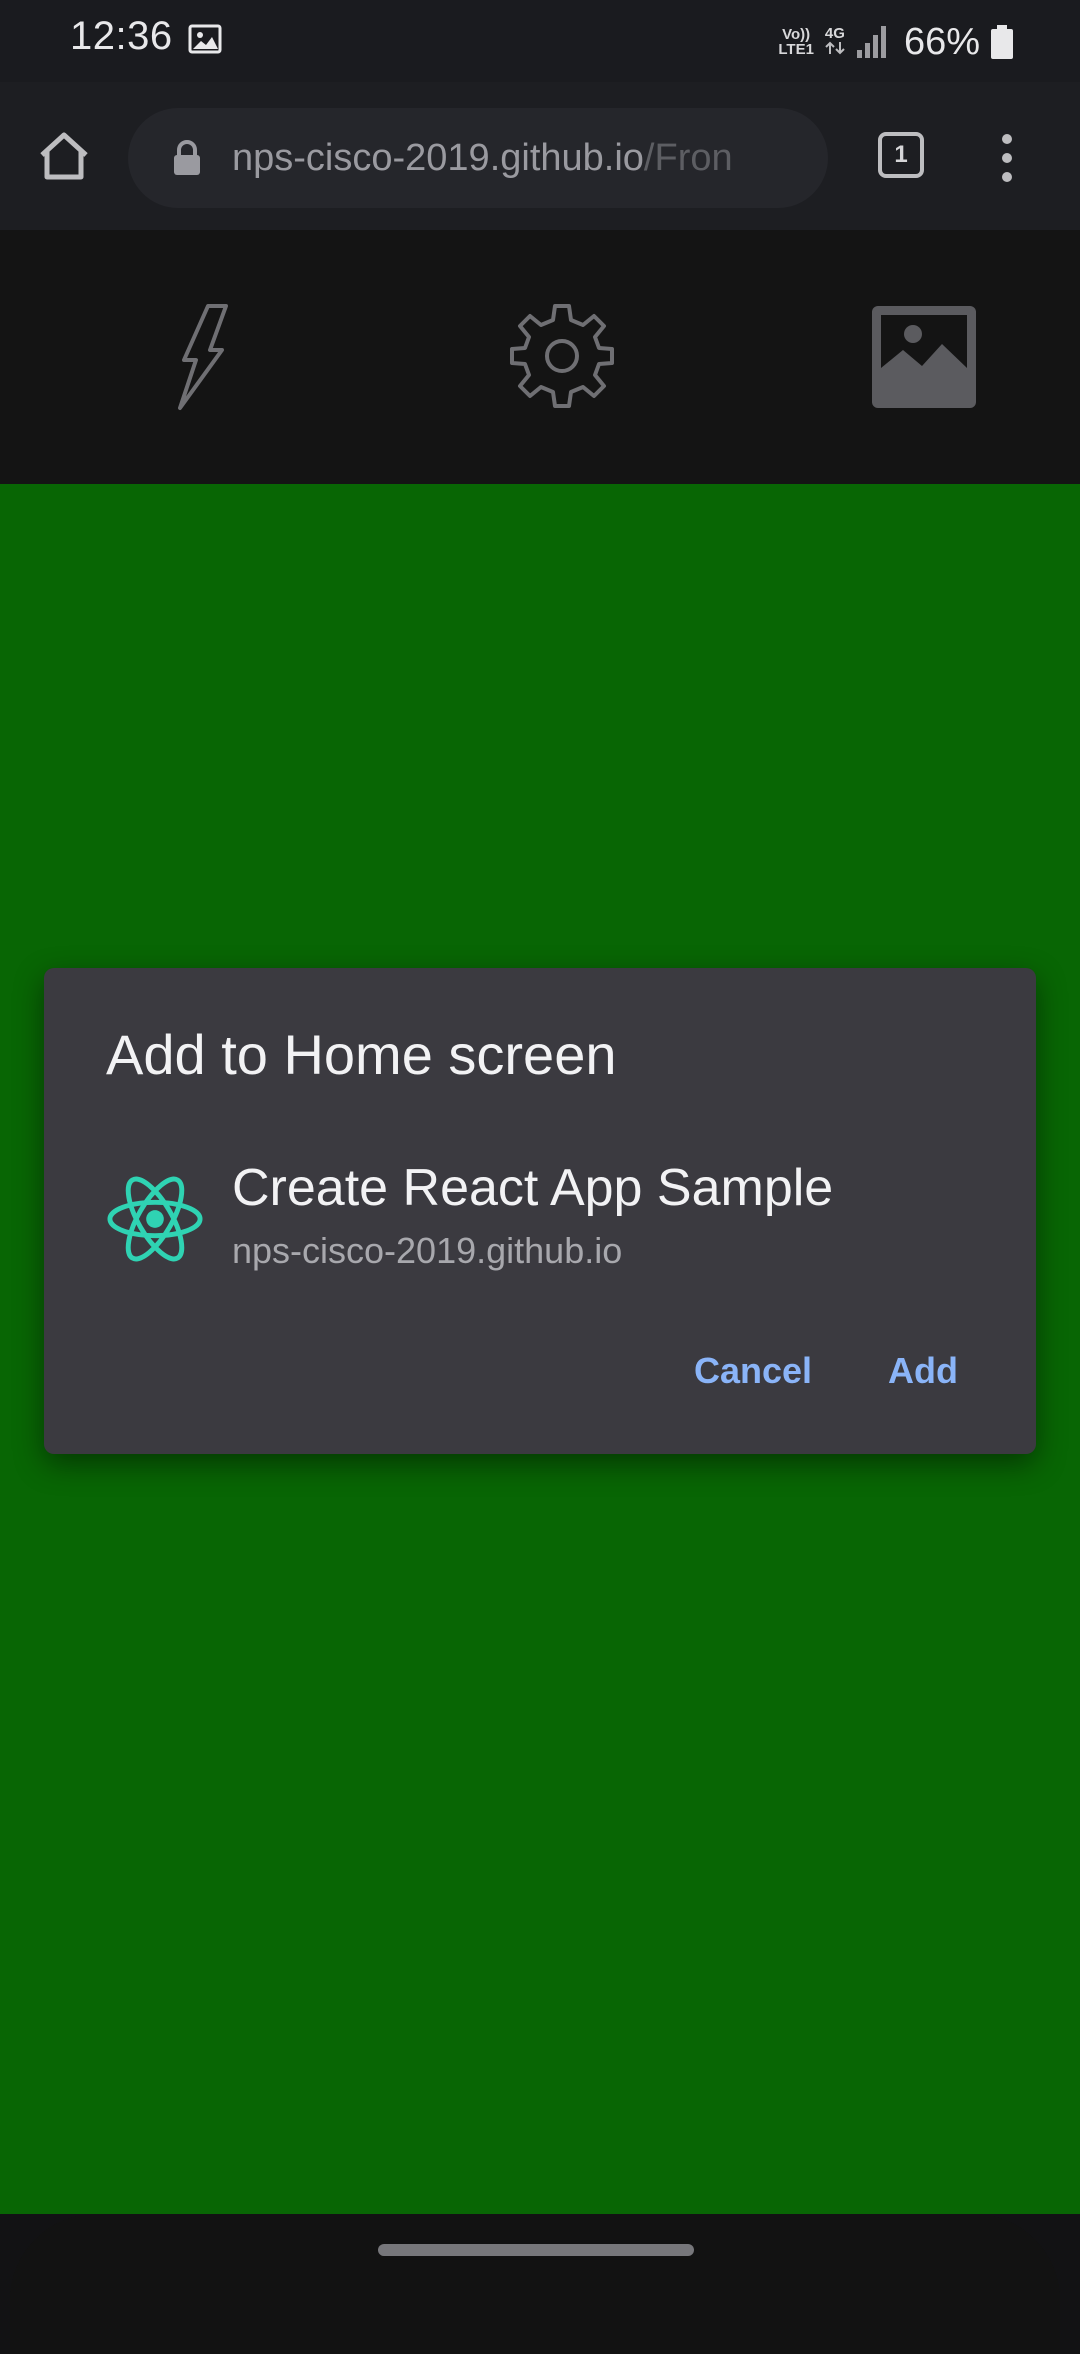  I want to click on status-time: 12:36, so click(121, 36).